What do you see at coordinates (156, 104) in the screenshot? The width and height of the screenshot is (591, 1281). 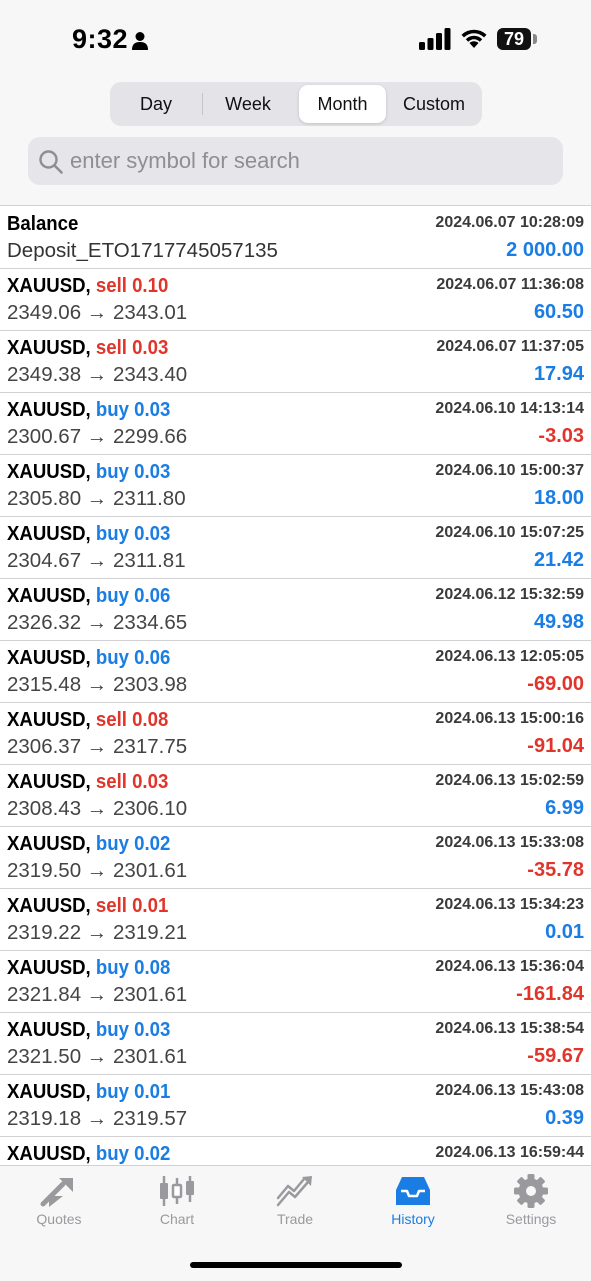 I see `tab-day: Day` at bounding box center [156, 104].